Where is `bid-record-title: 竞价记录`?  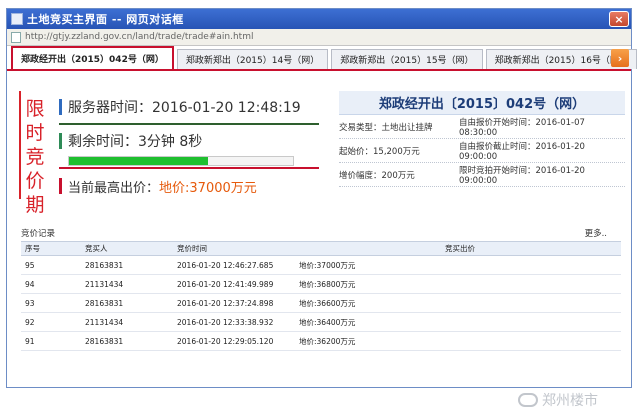
bid-record-title: 竞价记录 is located at coordinates (38, 234).